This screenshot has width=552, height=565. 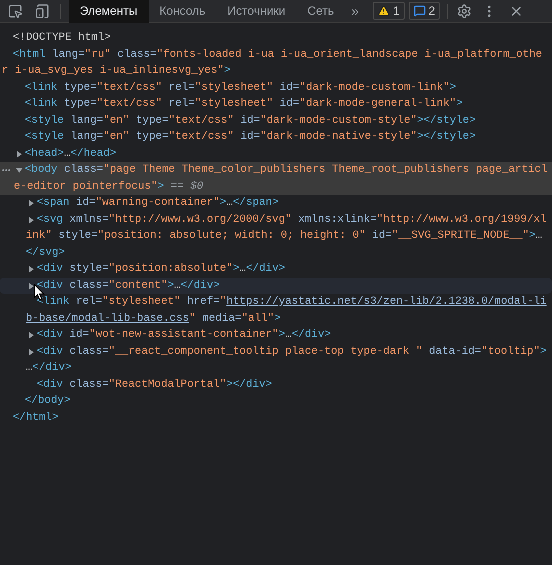 I want to click on code-line: …</div>, so click(x=49, y=368).